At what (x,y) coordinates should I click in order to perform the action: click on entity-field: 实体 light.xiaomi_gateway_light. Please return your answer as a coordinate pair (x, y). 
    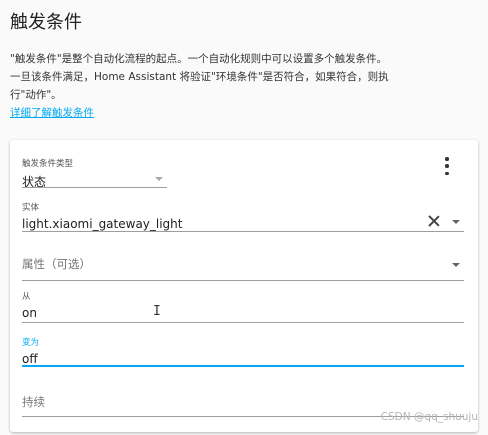
    Looking at the image, I should click on (243, 216).